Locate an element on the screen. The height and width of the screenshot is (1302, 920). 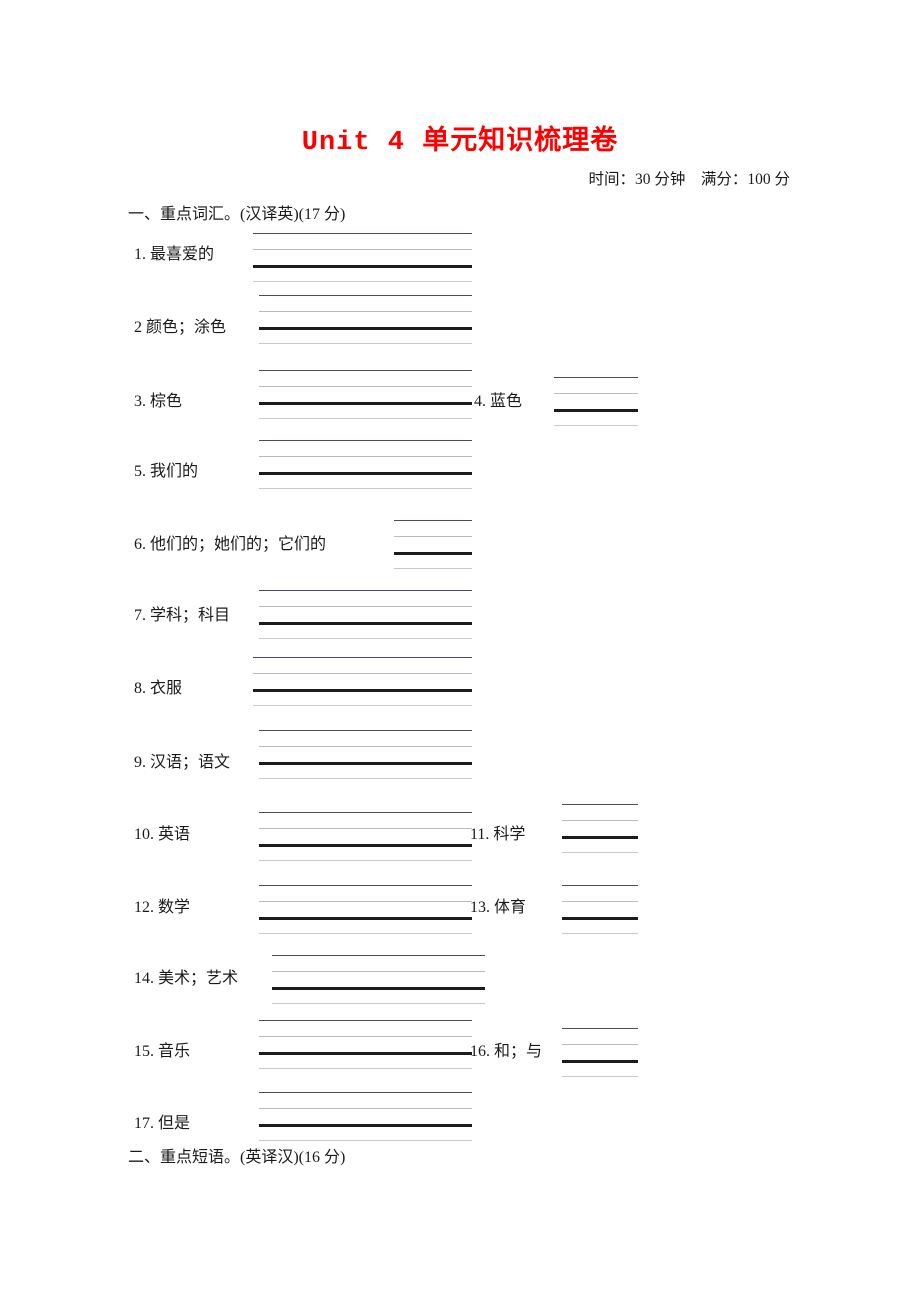
question-item-2: 2 颜色；涂色 is located at coordinates (180, 340).